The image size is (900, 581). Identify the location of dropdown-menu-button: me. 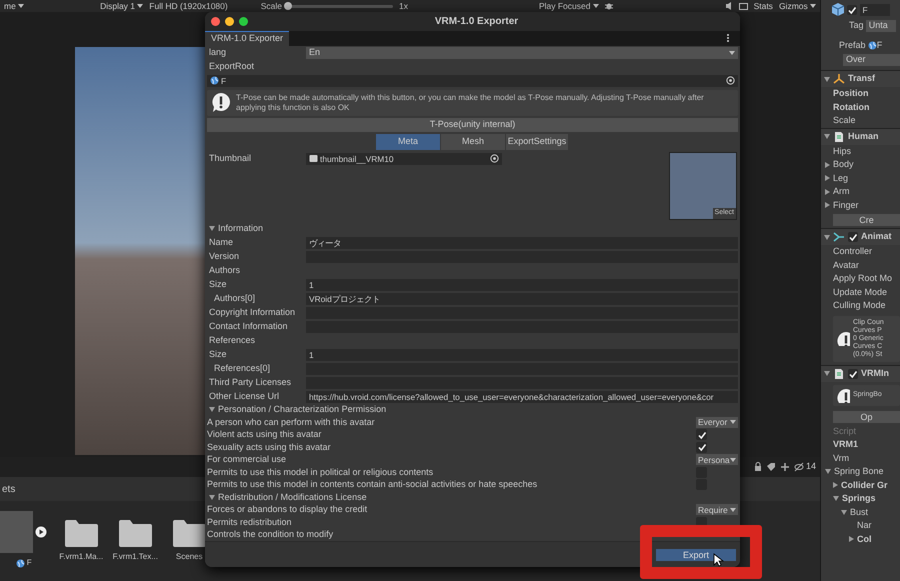
(14, 6).